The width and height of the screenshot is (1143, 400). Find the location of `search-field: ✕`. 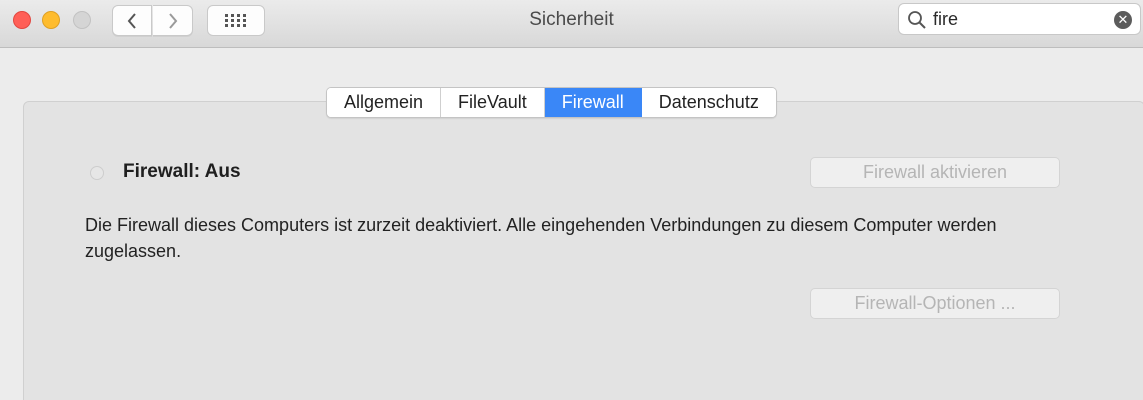

search-field: ✕ is located at coordinates (1019, 19).